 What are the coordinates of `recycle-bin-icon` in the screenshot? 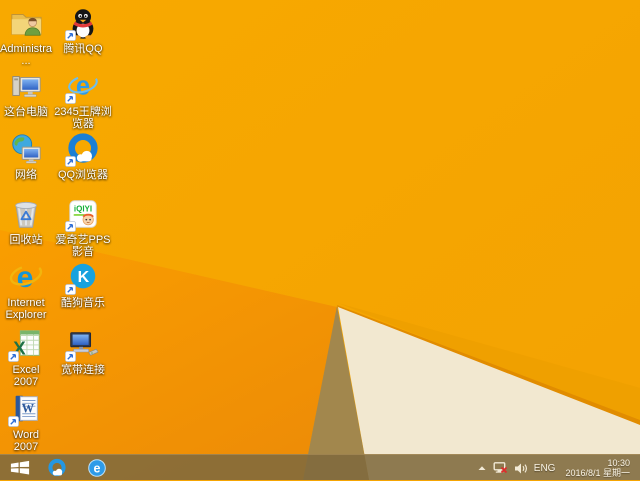 It's located at (26, 214).